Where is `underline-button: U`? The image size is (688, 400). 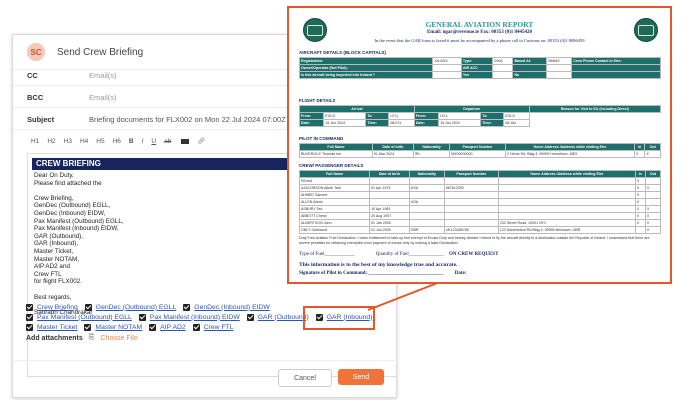
underline-button: U is located at coordinates (153, 141).